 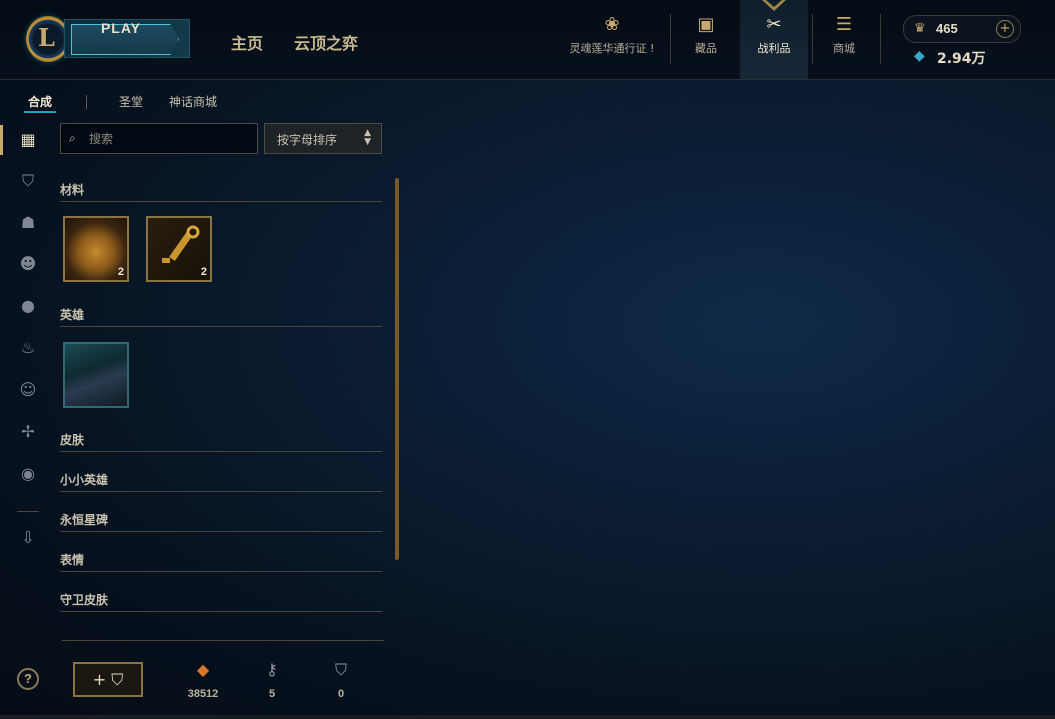 What do you see at coordinates (96, 375) in the screenshot?
I see `loot-item-champion-shard` at bounding box center [96, 375].